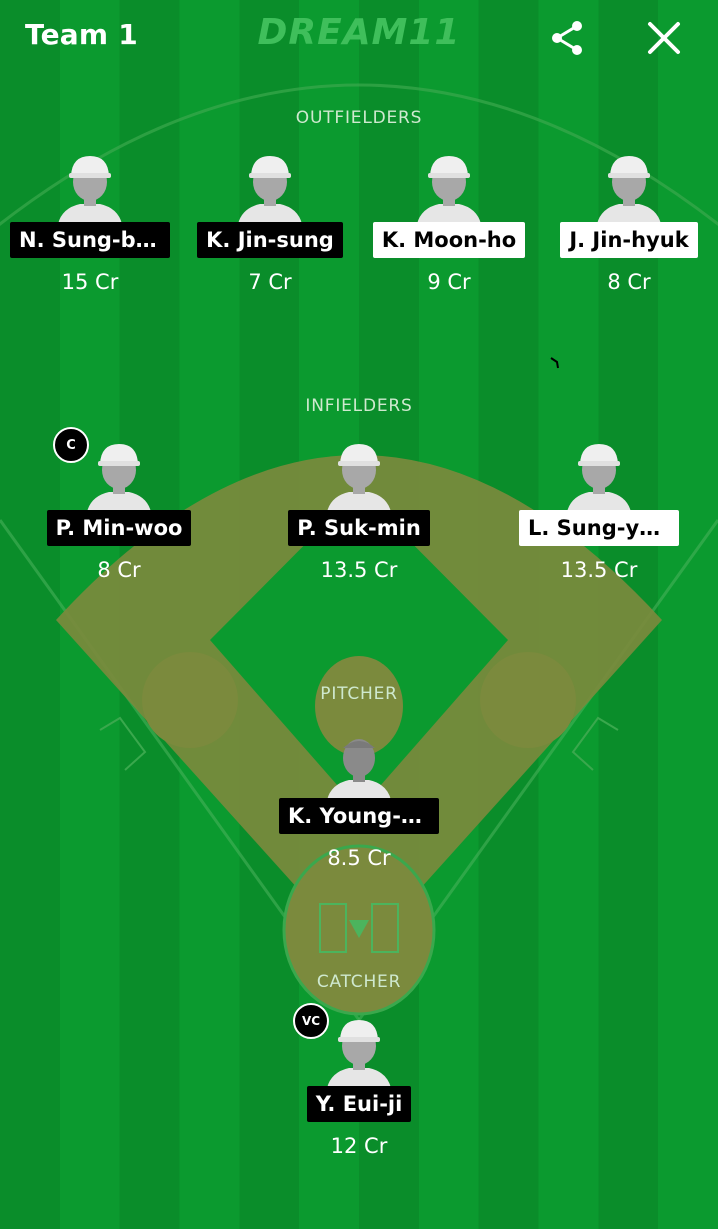 This screenshot has width=718, height=1229. I want to click on share-icon, so click(567, 38).